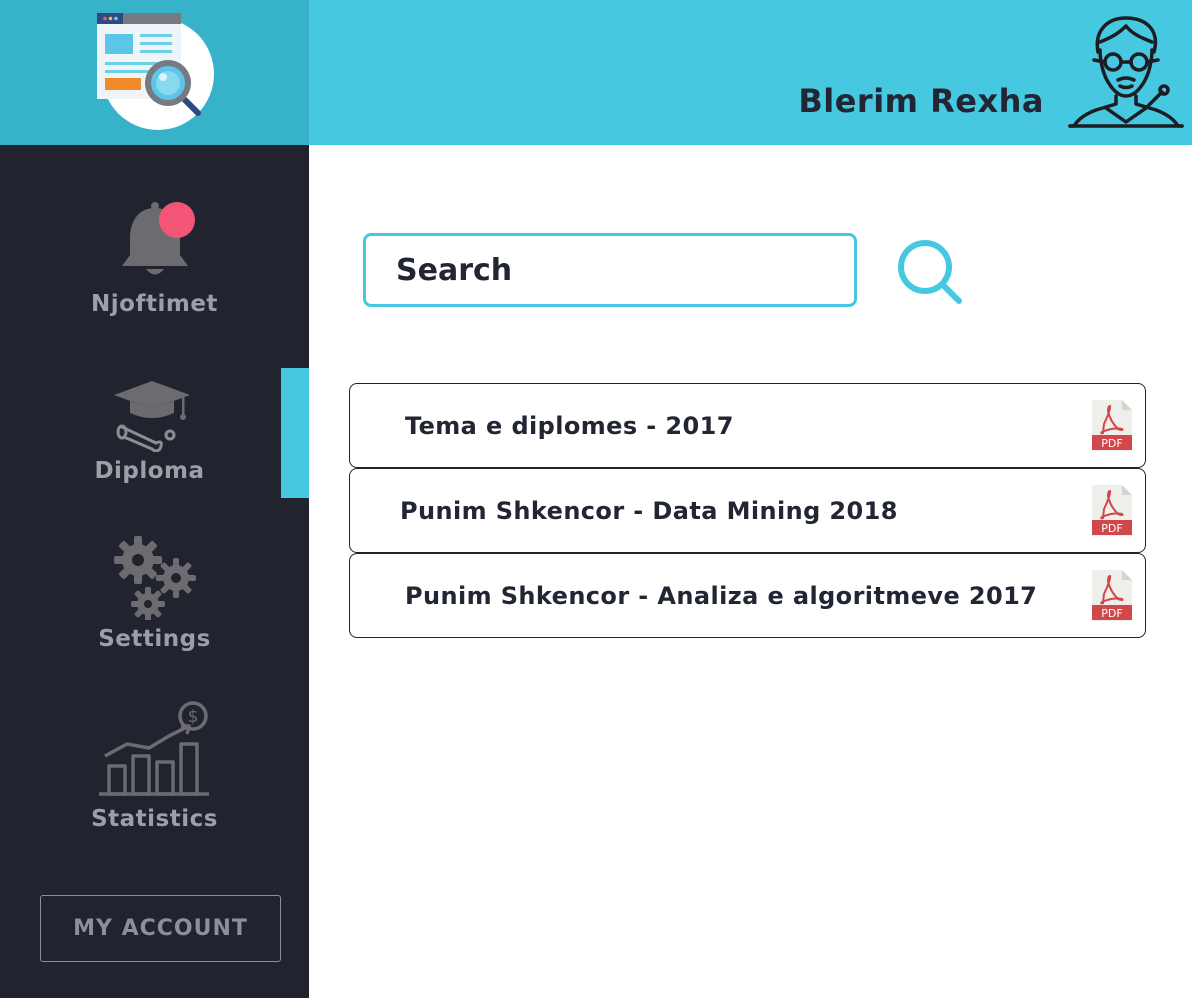  What do you see at coordinates (1126, 72) in the screenshot?
I see `user-avatar-icon` at bounding box center [1126, 72].